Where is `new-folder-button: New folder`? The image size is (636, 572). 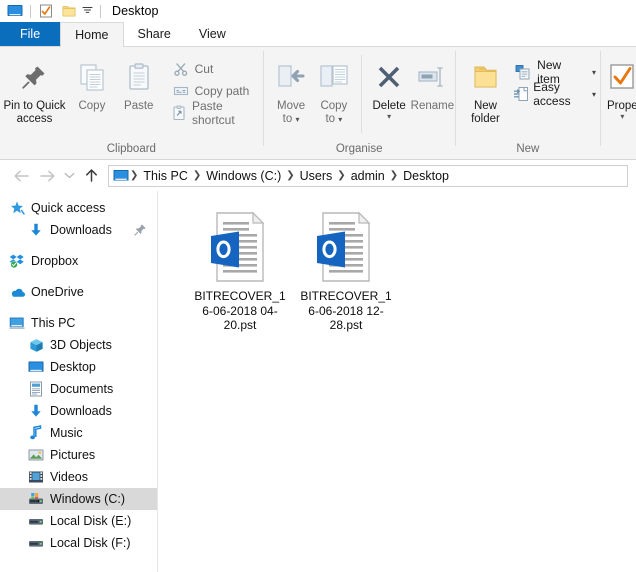 new-folder-button: New folder is located at coordinates (486, 89).